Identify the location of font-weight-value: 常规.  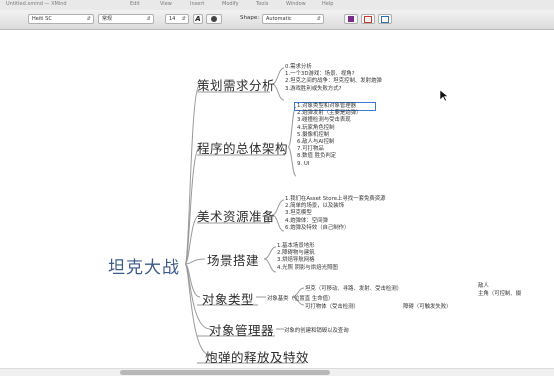
(107, 19).